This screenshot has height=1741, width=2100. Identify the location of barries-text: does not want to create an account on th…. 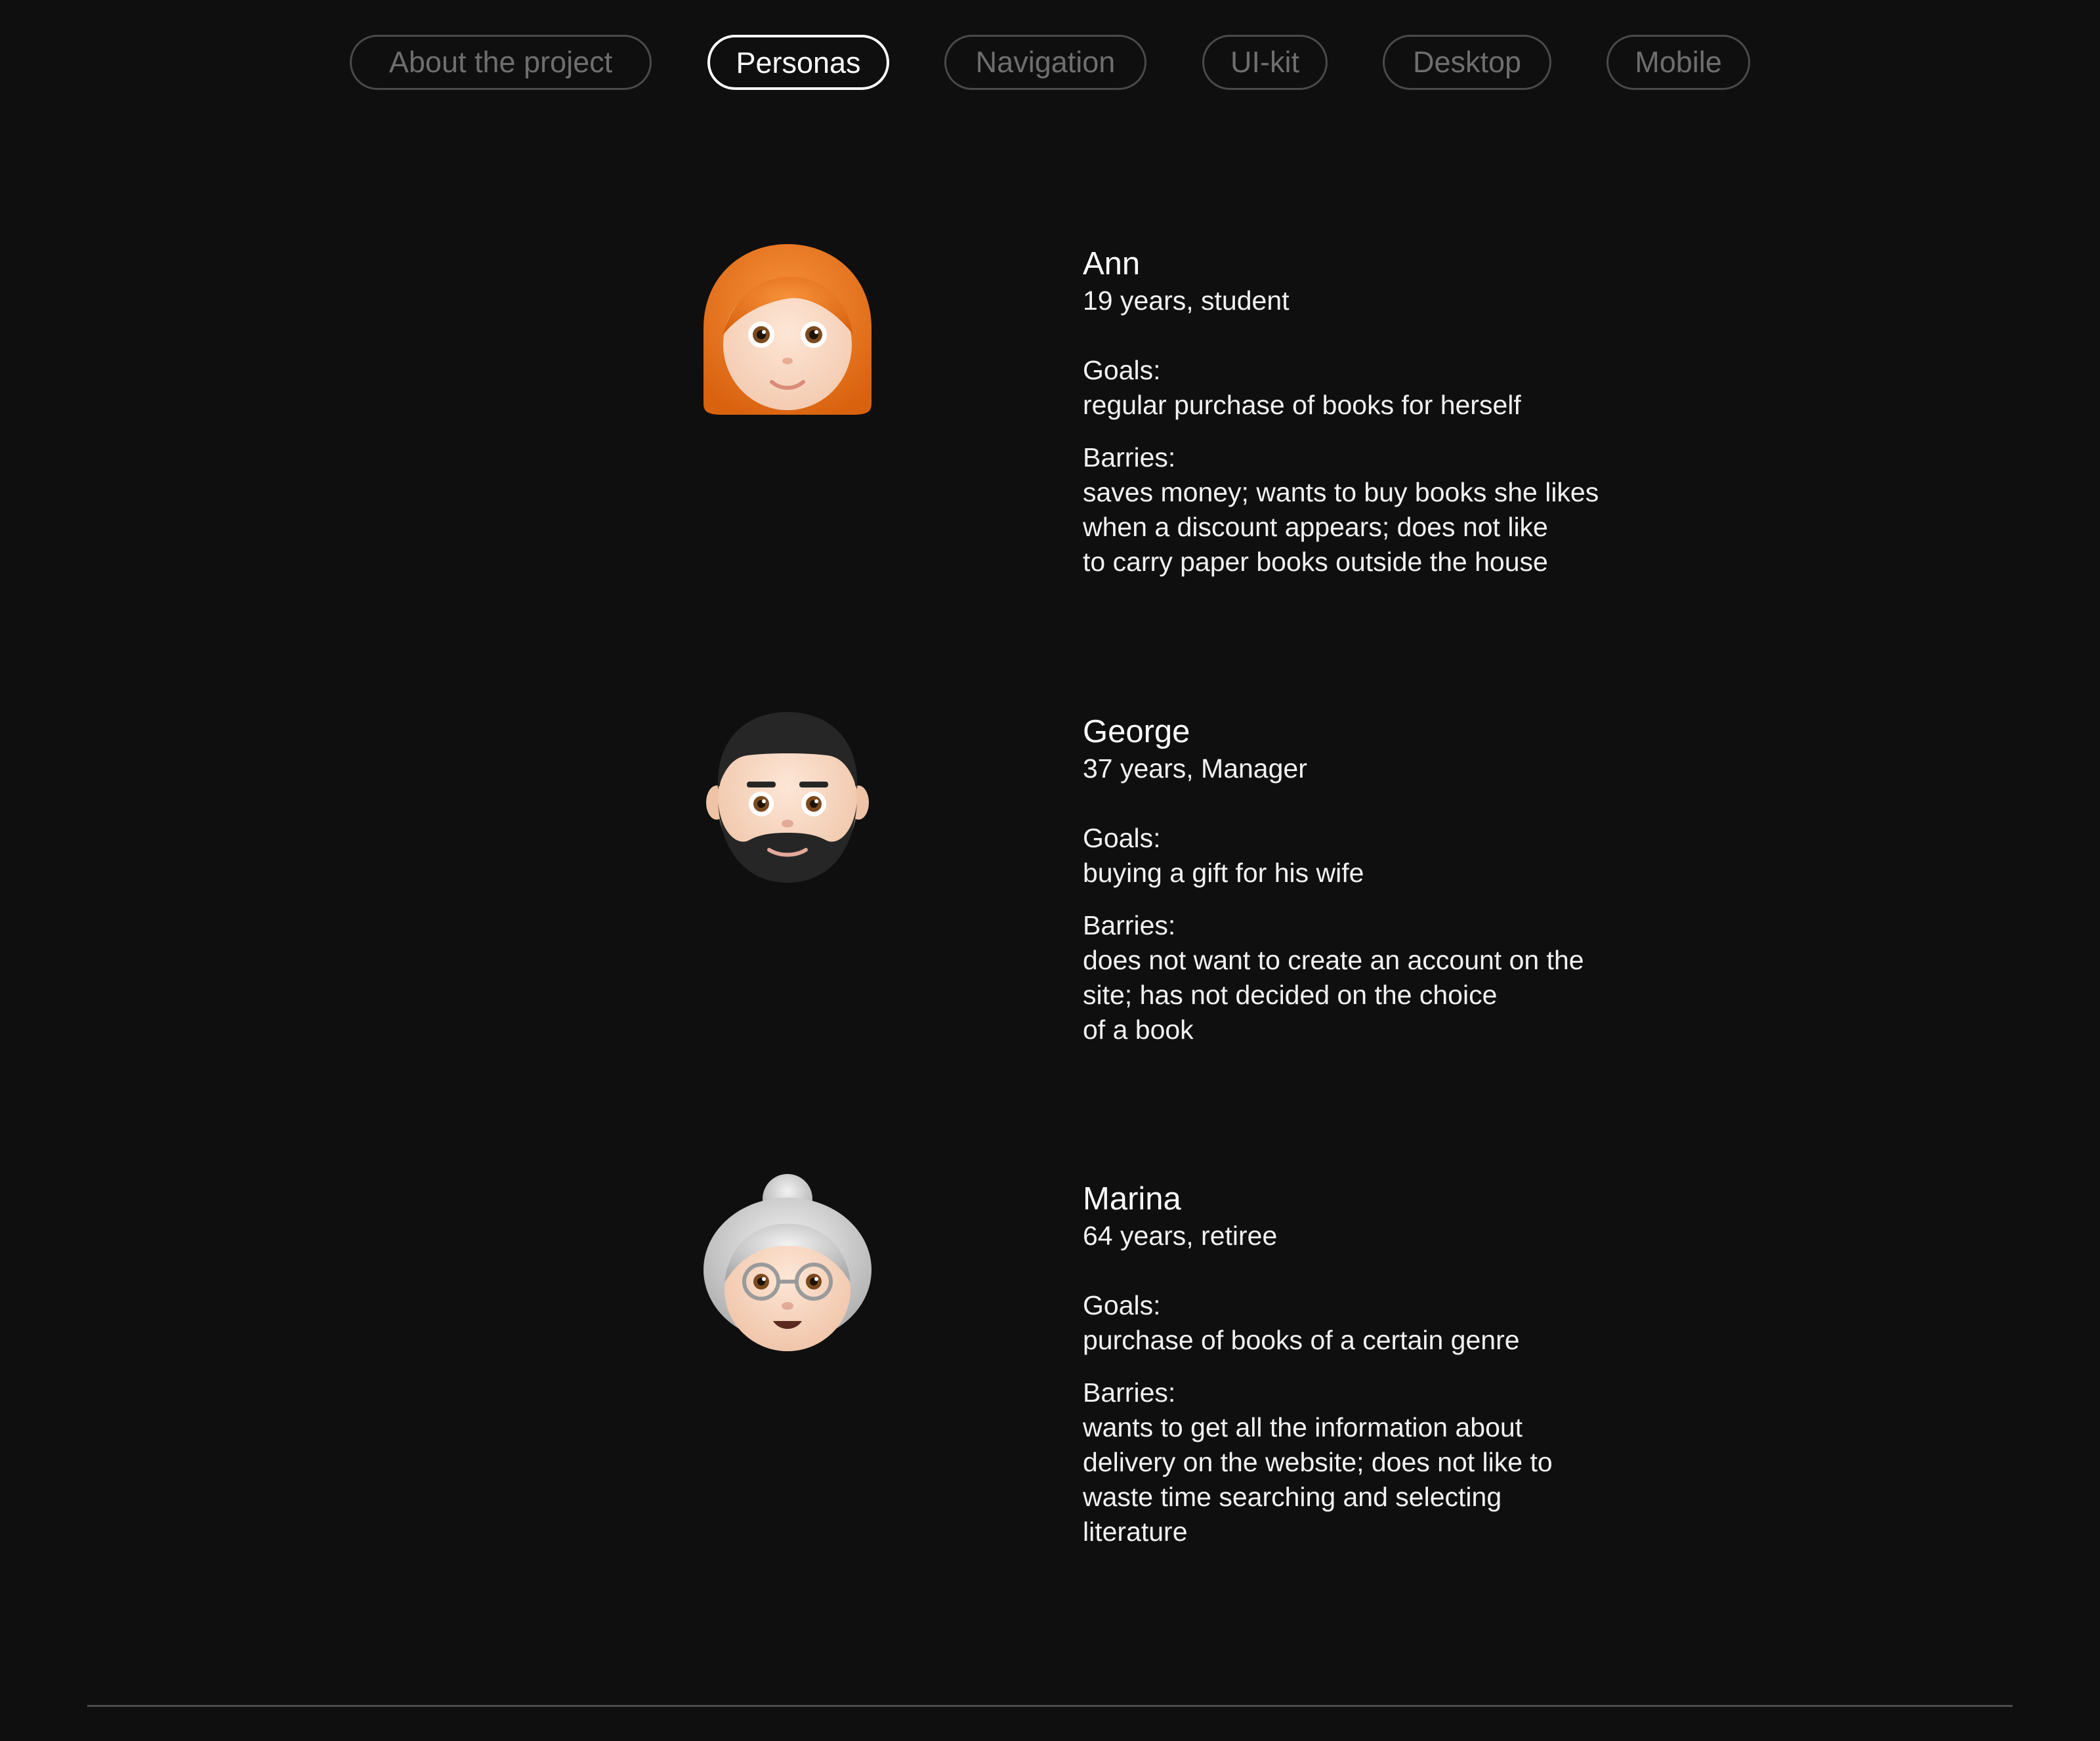
(1333, 995).